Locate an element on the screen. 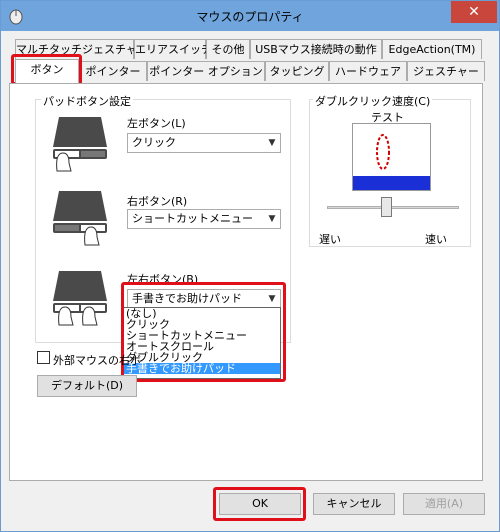  external-mouse-checkbox is located at coordinates (43, 357).